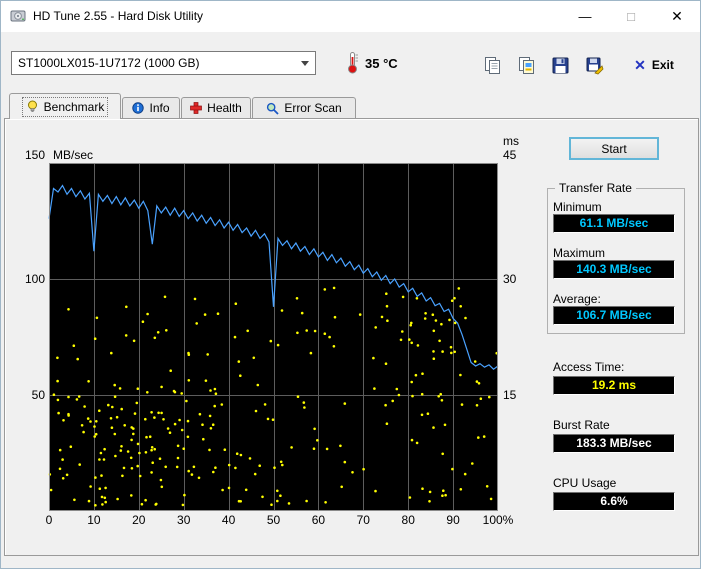 This screenshot has width=701, height=569. I want to click on tab-health: Health, so click(216, 107).